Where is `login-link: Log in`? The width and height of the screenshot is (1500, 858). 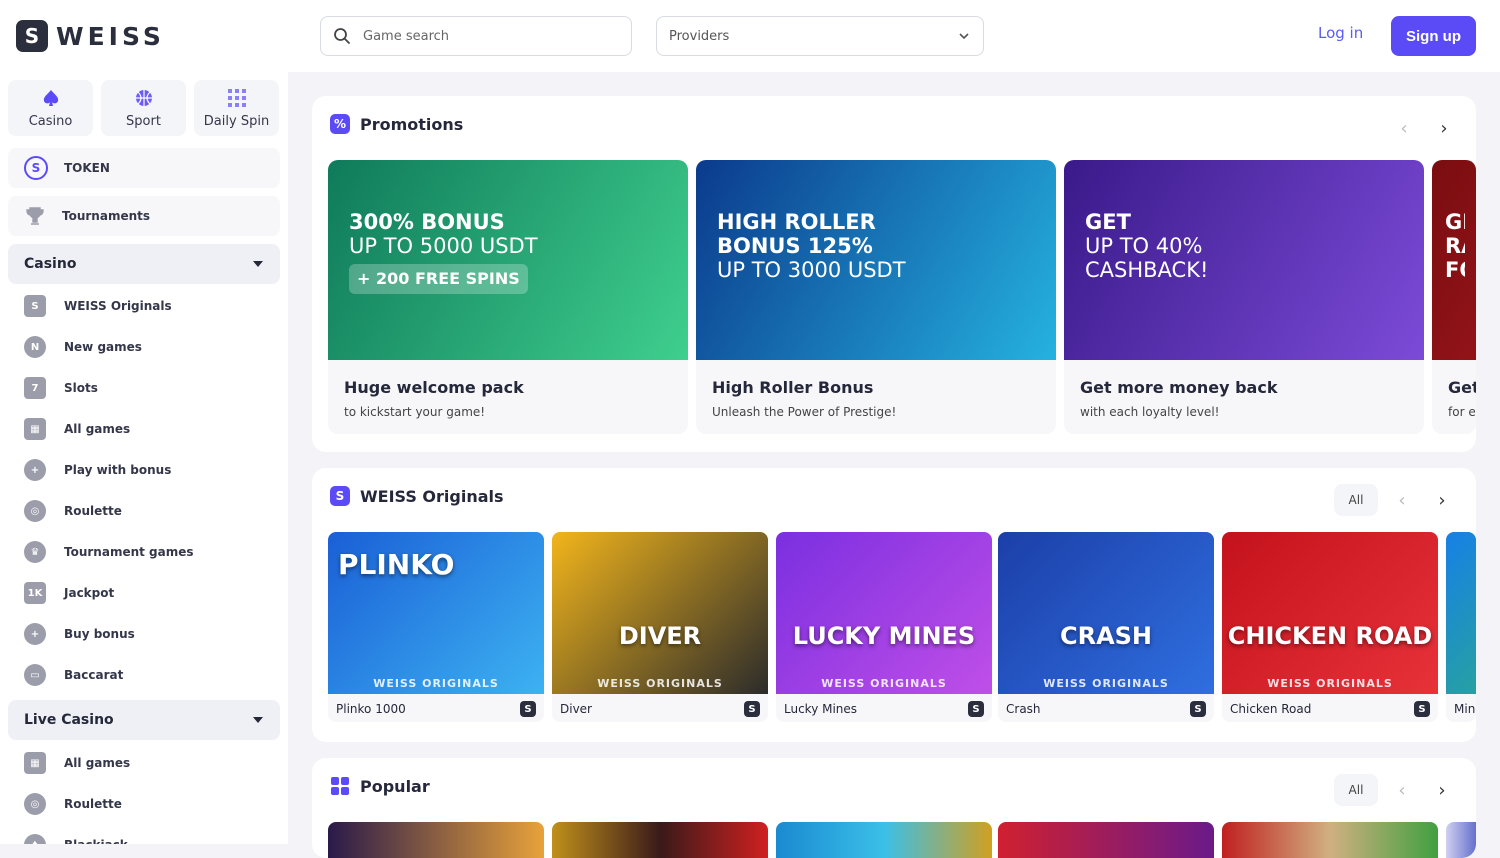 login-link: Log in is located at coordinates (1340, 33).